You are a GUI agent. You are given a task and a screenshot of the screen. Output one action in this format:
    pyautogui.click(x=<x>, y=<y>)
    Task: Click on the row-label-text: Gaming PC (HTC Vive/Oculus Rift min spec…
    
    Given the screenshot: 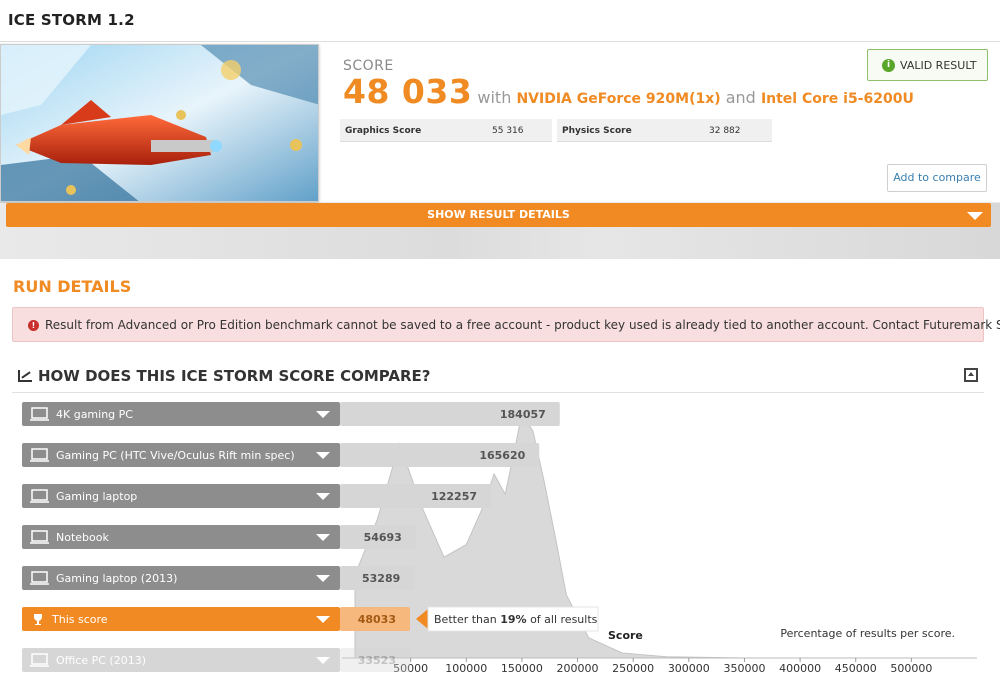 What is the action you would take?
    pyautogui.click(x=175, y=455)
    